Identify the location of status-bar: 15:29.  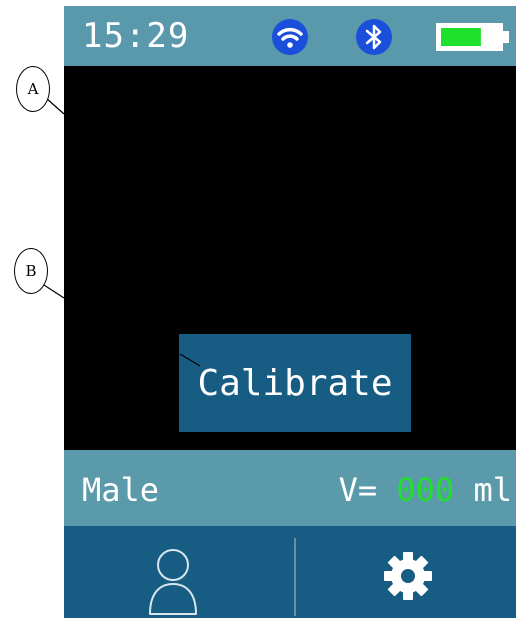
(290, 36).